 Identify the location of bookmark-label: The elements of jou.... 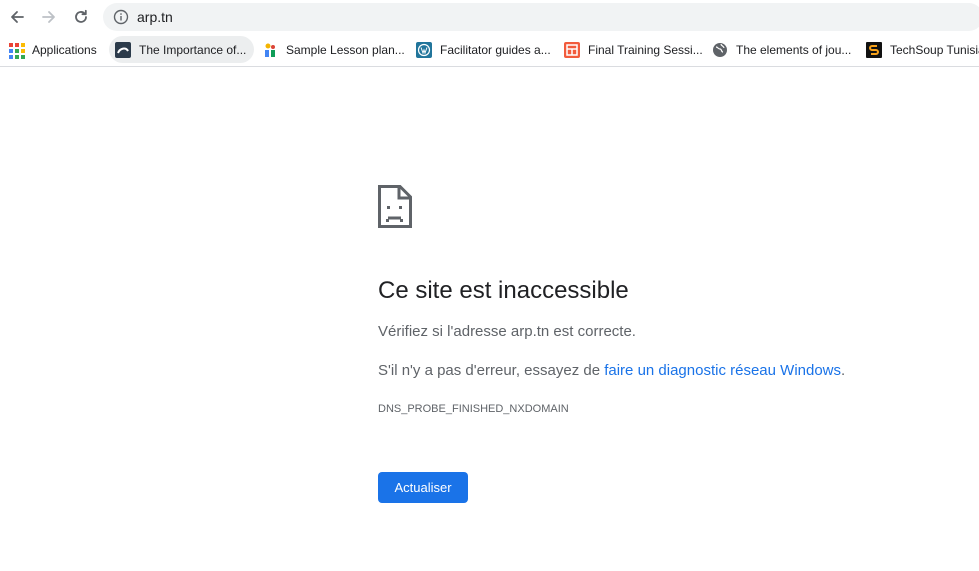
(794, 49).